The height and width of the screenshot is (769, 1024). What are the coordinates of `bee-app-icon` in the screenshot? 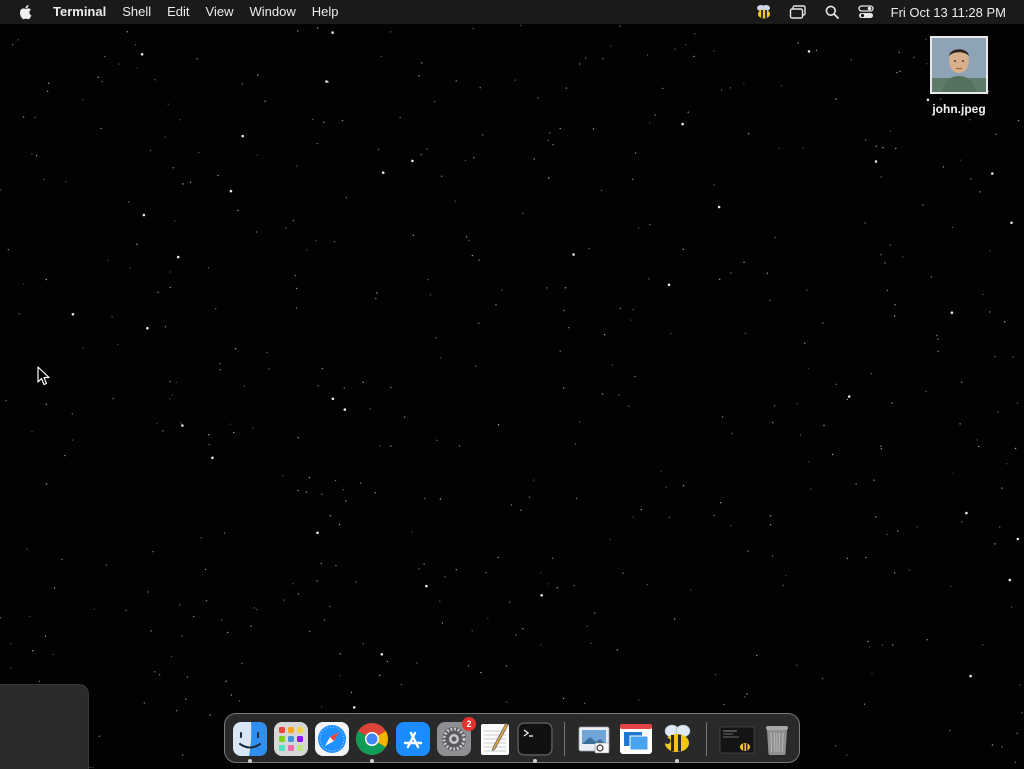 It's located at (764, 12).